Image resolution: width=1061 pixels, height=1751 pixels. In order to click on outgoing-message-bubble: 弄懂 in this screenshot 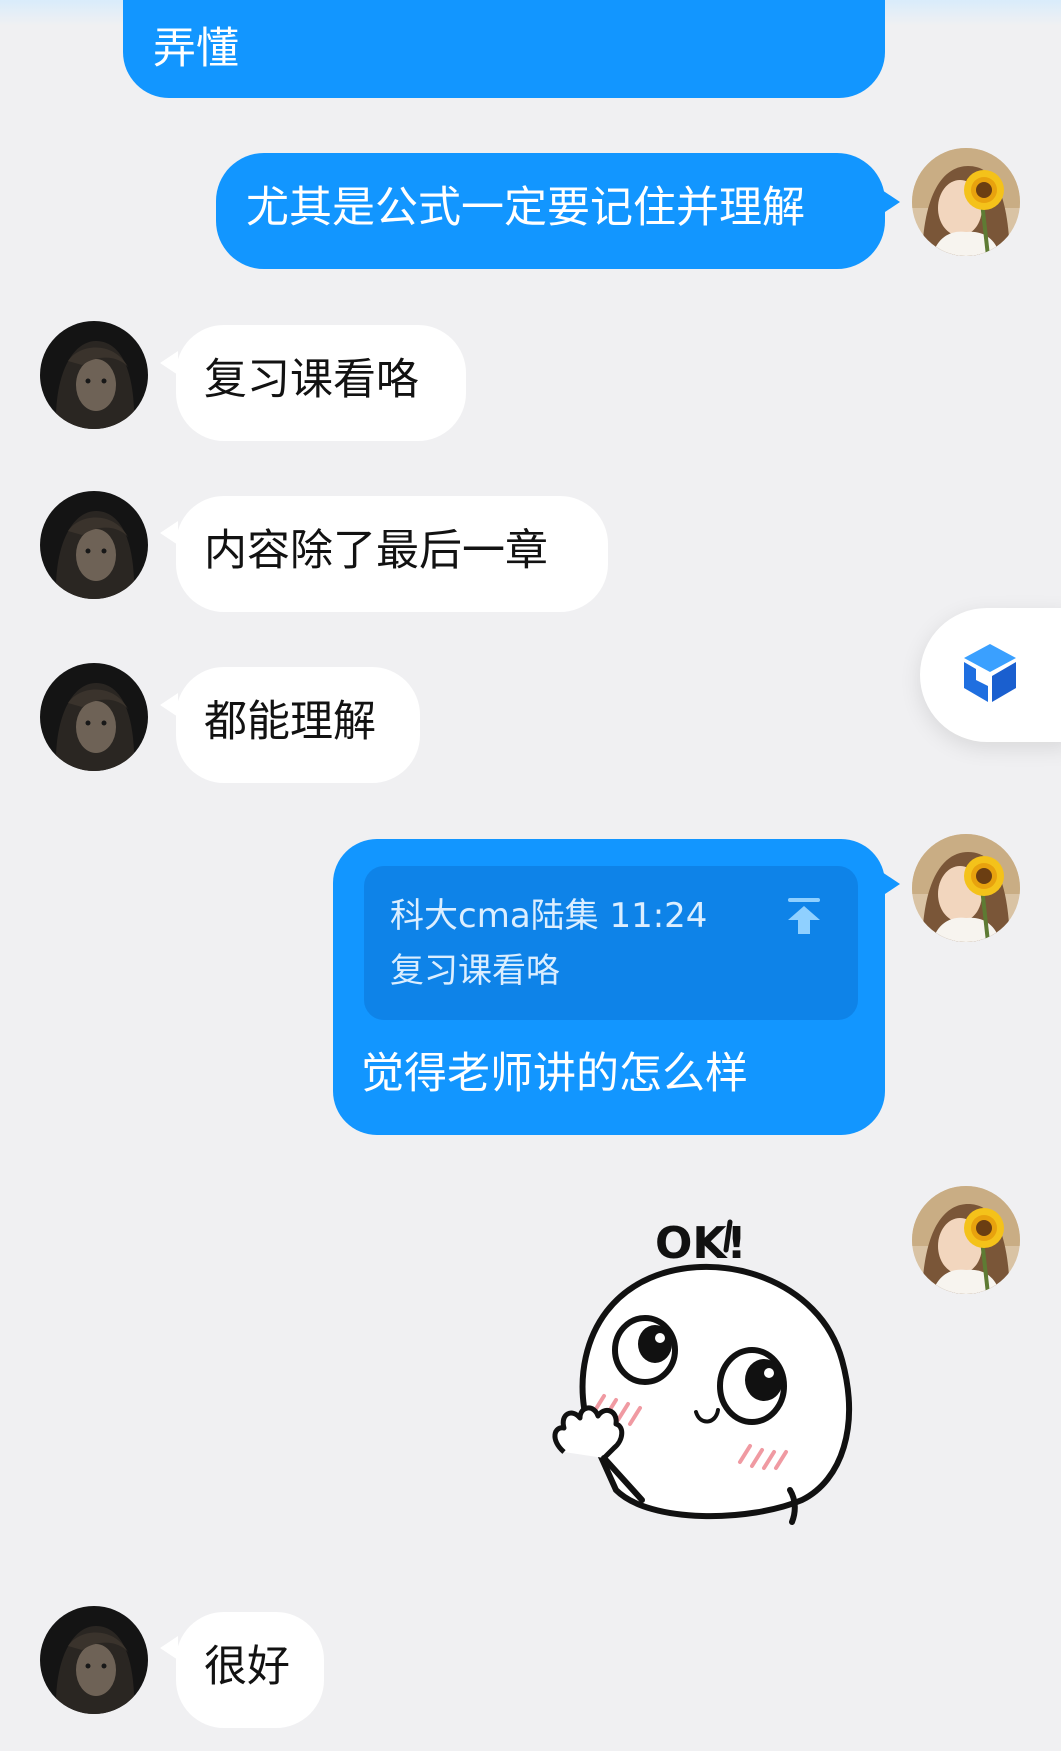, I will do `click(504, 49)`.